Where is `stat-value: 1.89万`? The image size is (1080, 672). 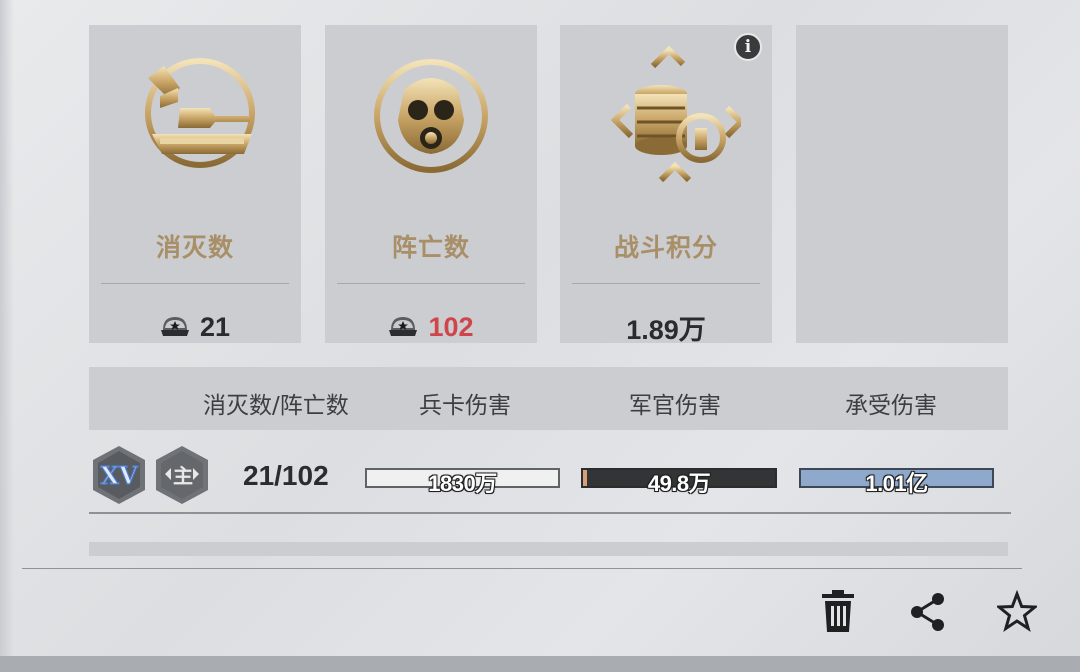
stat-value: 1.89万 is located at coordinates (666, 329).